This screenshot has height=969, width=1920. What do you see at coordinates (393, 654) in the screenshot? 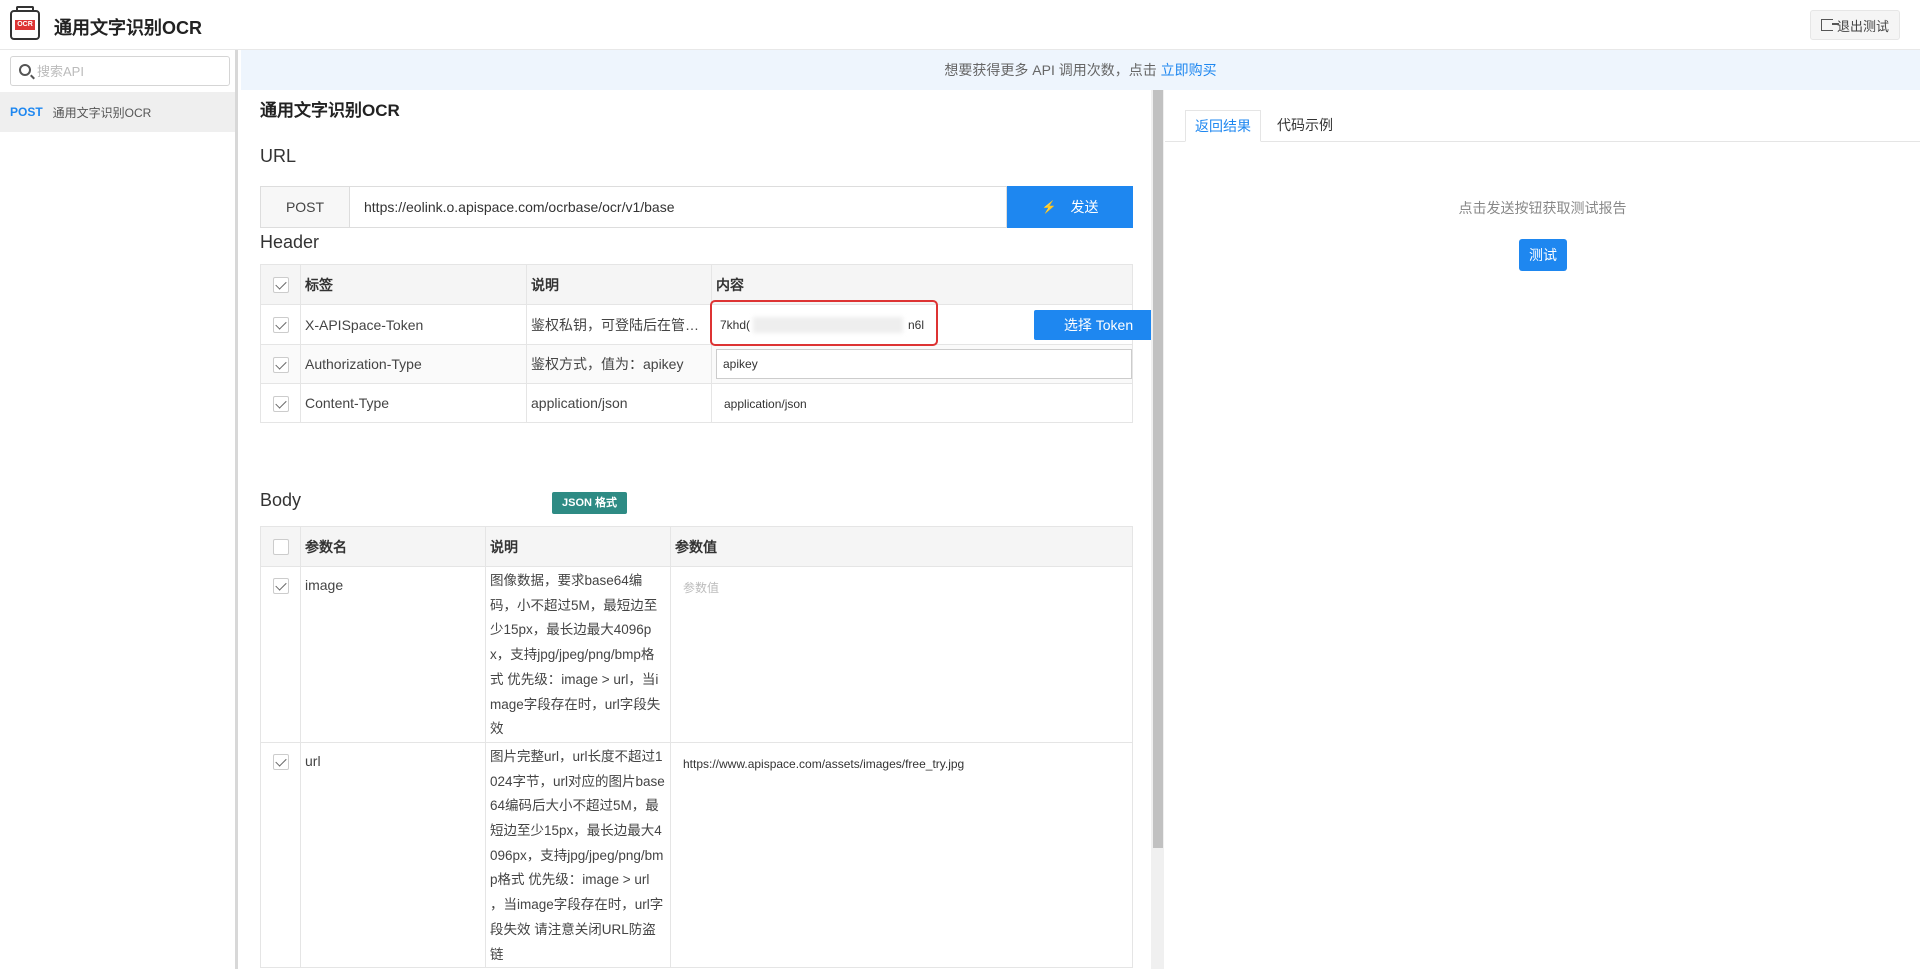
I see `param-name: image` at bounding box center [393, 654].